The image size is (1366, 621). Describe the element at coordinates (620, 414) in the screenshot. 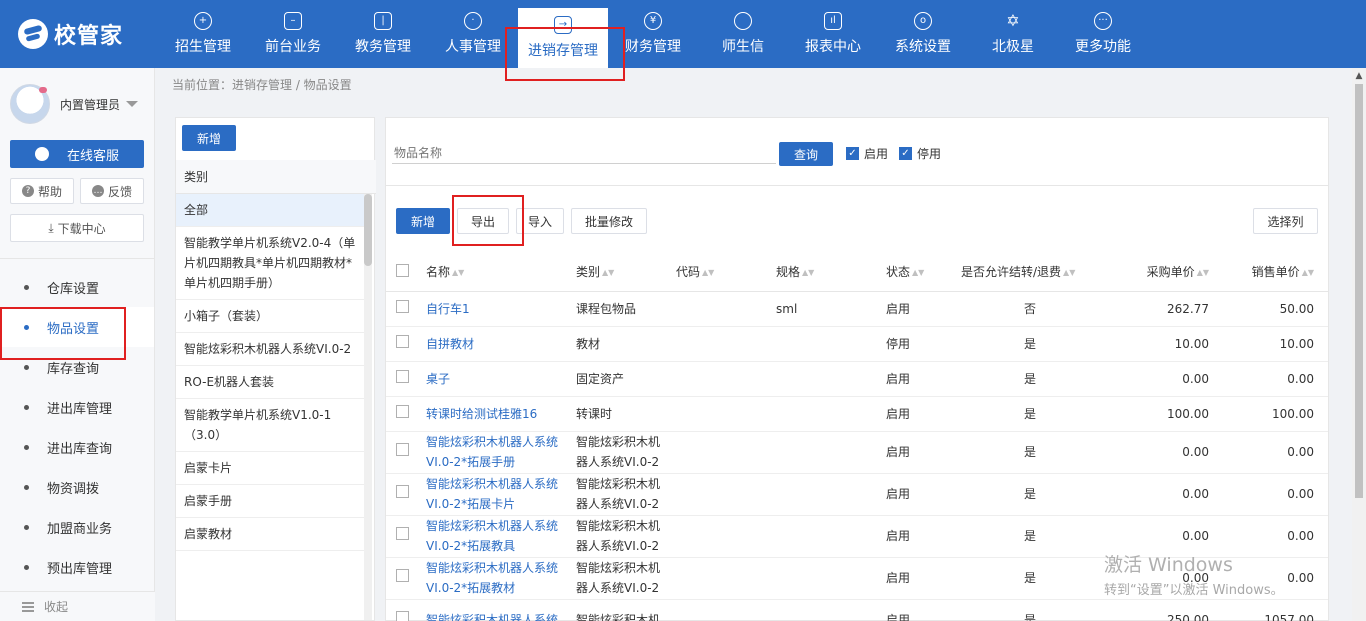

I see `item-category: 转课时` at that location.